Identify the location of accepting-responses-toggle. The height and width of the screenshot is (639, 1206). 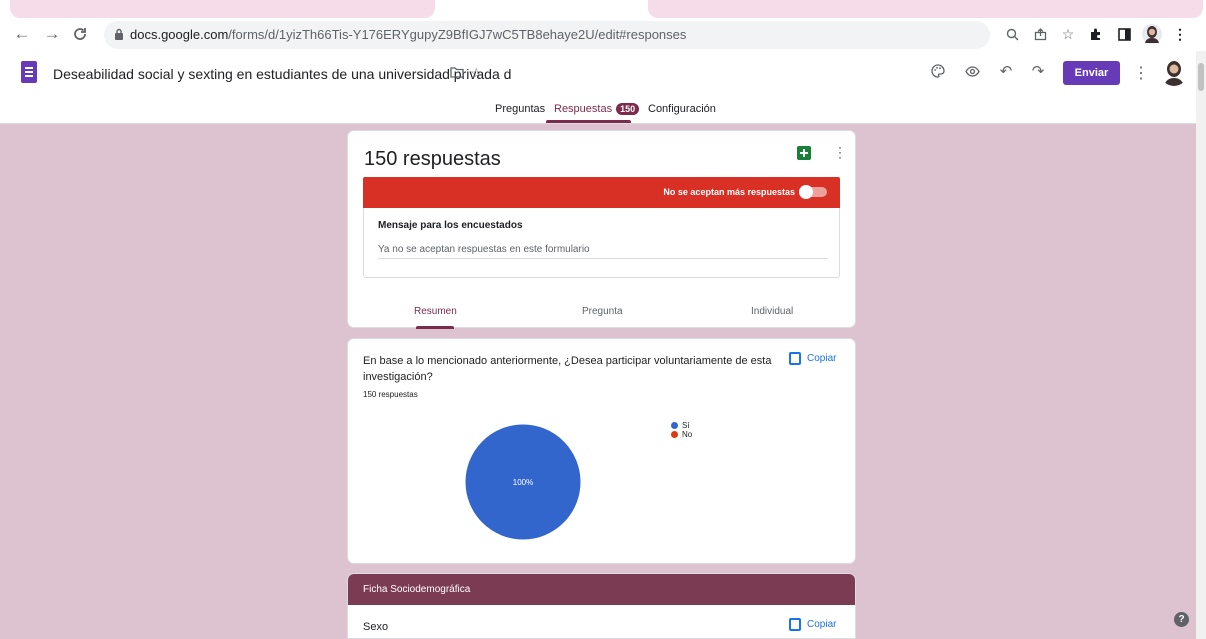
(813, 192).